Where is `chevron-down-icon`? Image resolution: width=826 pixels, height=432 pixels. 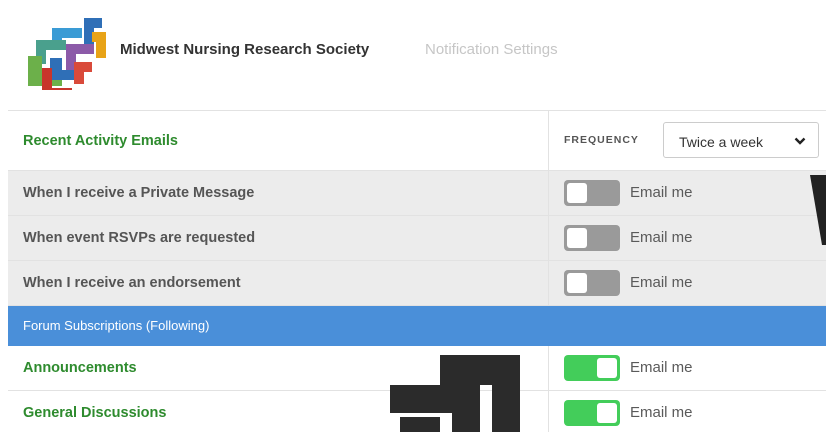 chevron-down-icon is located at coordinates (800, 141).